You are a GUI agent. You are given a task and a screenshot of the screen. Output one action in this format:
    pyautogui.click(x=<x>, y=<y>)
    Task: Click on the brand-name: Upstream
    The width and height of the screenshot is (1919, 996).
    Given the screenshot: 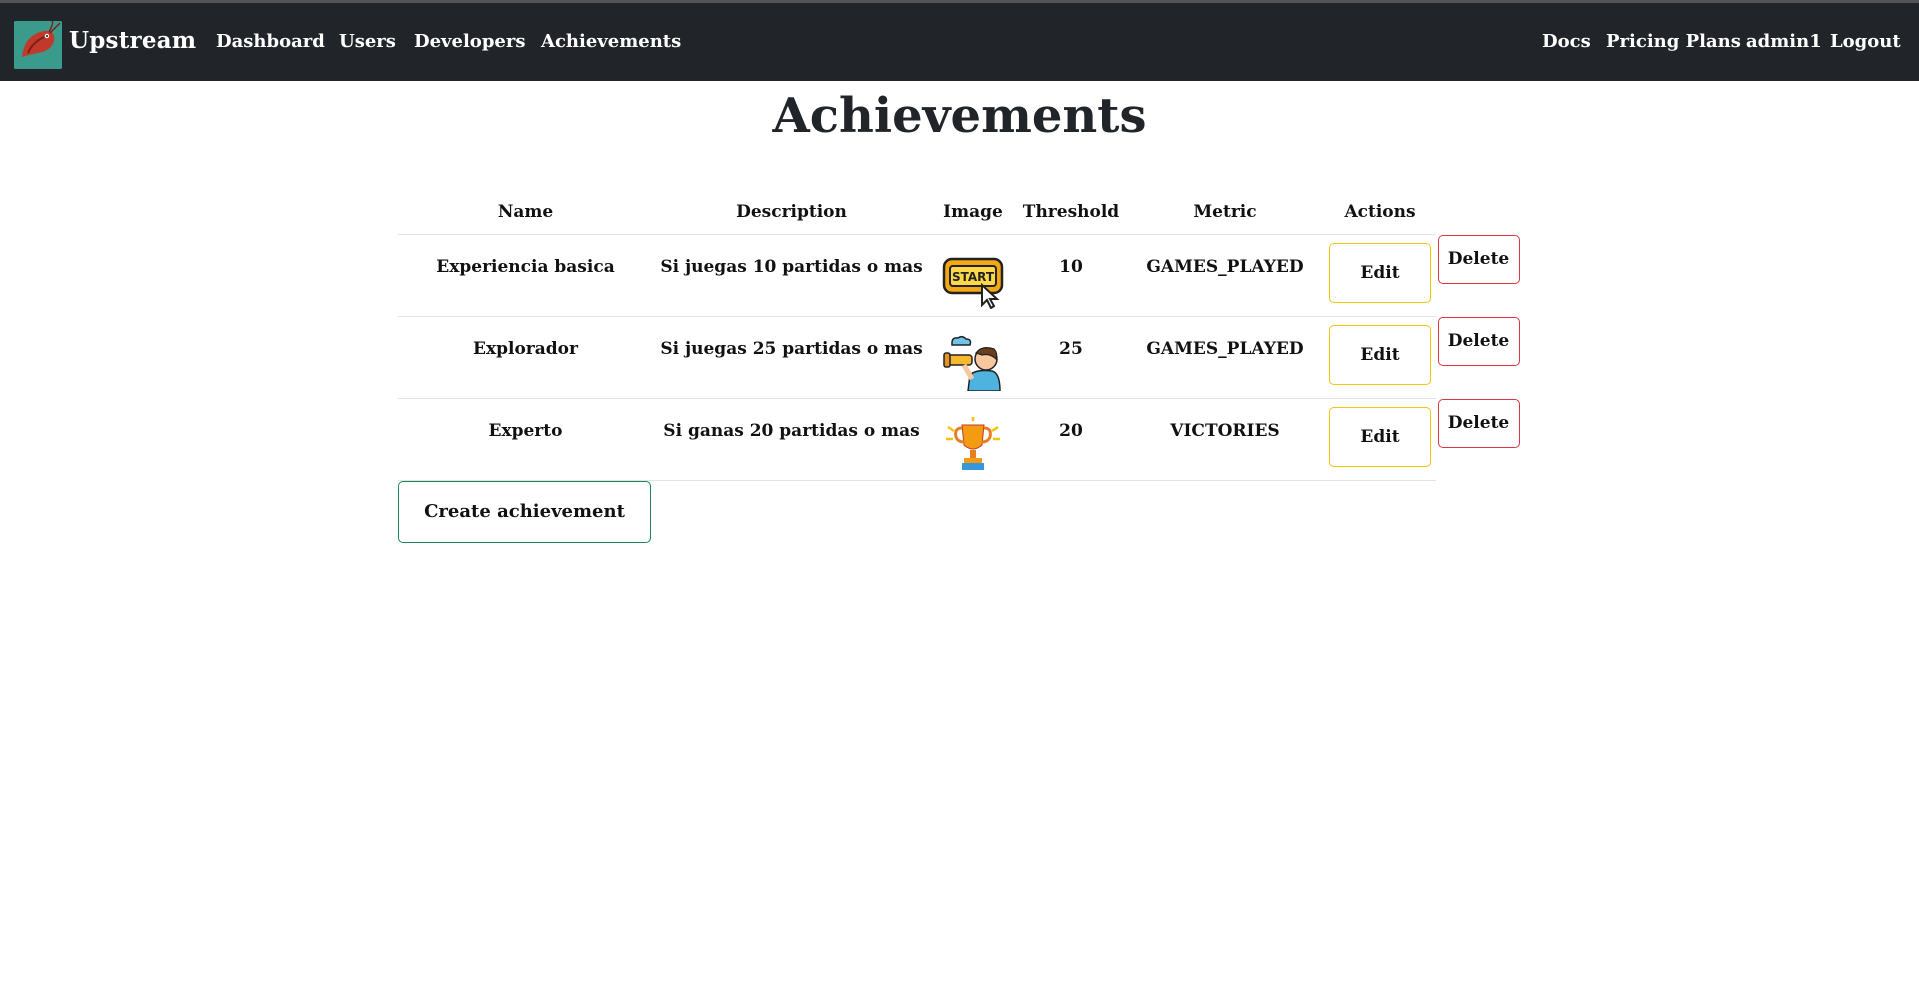 What is the action you would take?
    pyautogui.click(x=132, y=40)
    